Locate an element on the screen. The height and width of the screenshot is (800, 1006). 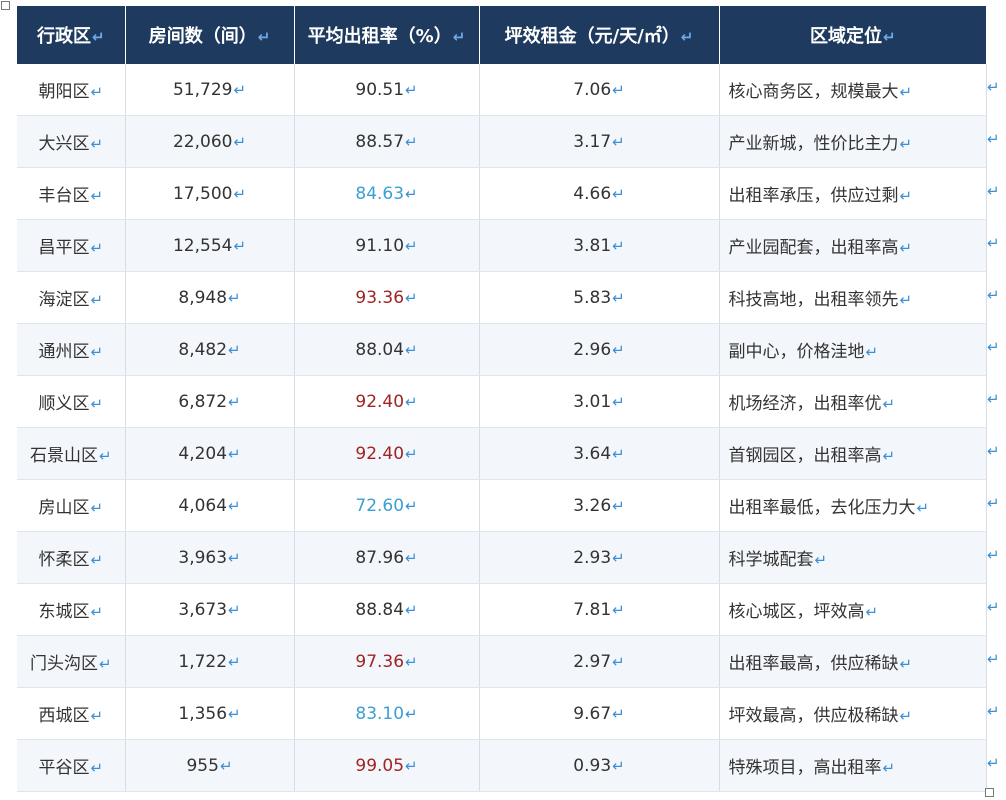
cell-rent: 0.93↵ is located at coordinates (599, 765).